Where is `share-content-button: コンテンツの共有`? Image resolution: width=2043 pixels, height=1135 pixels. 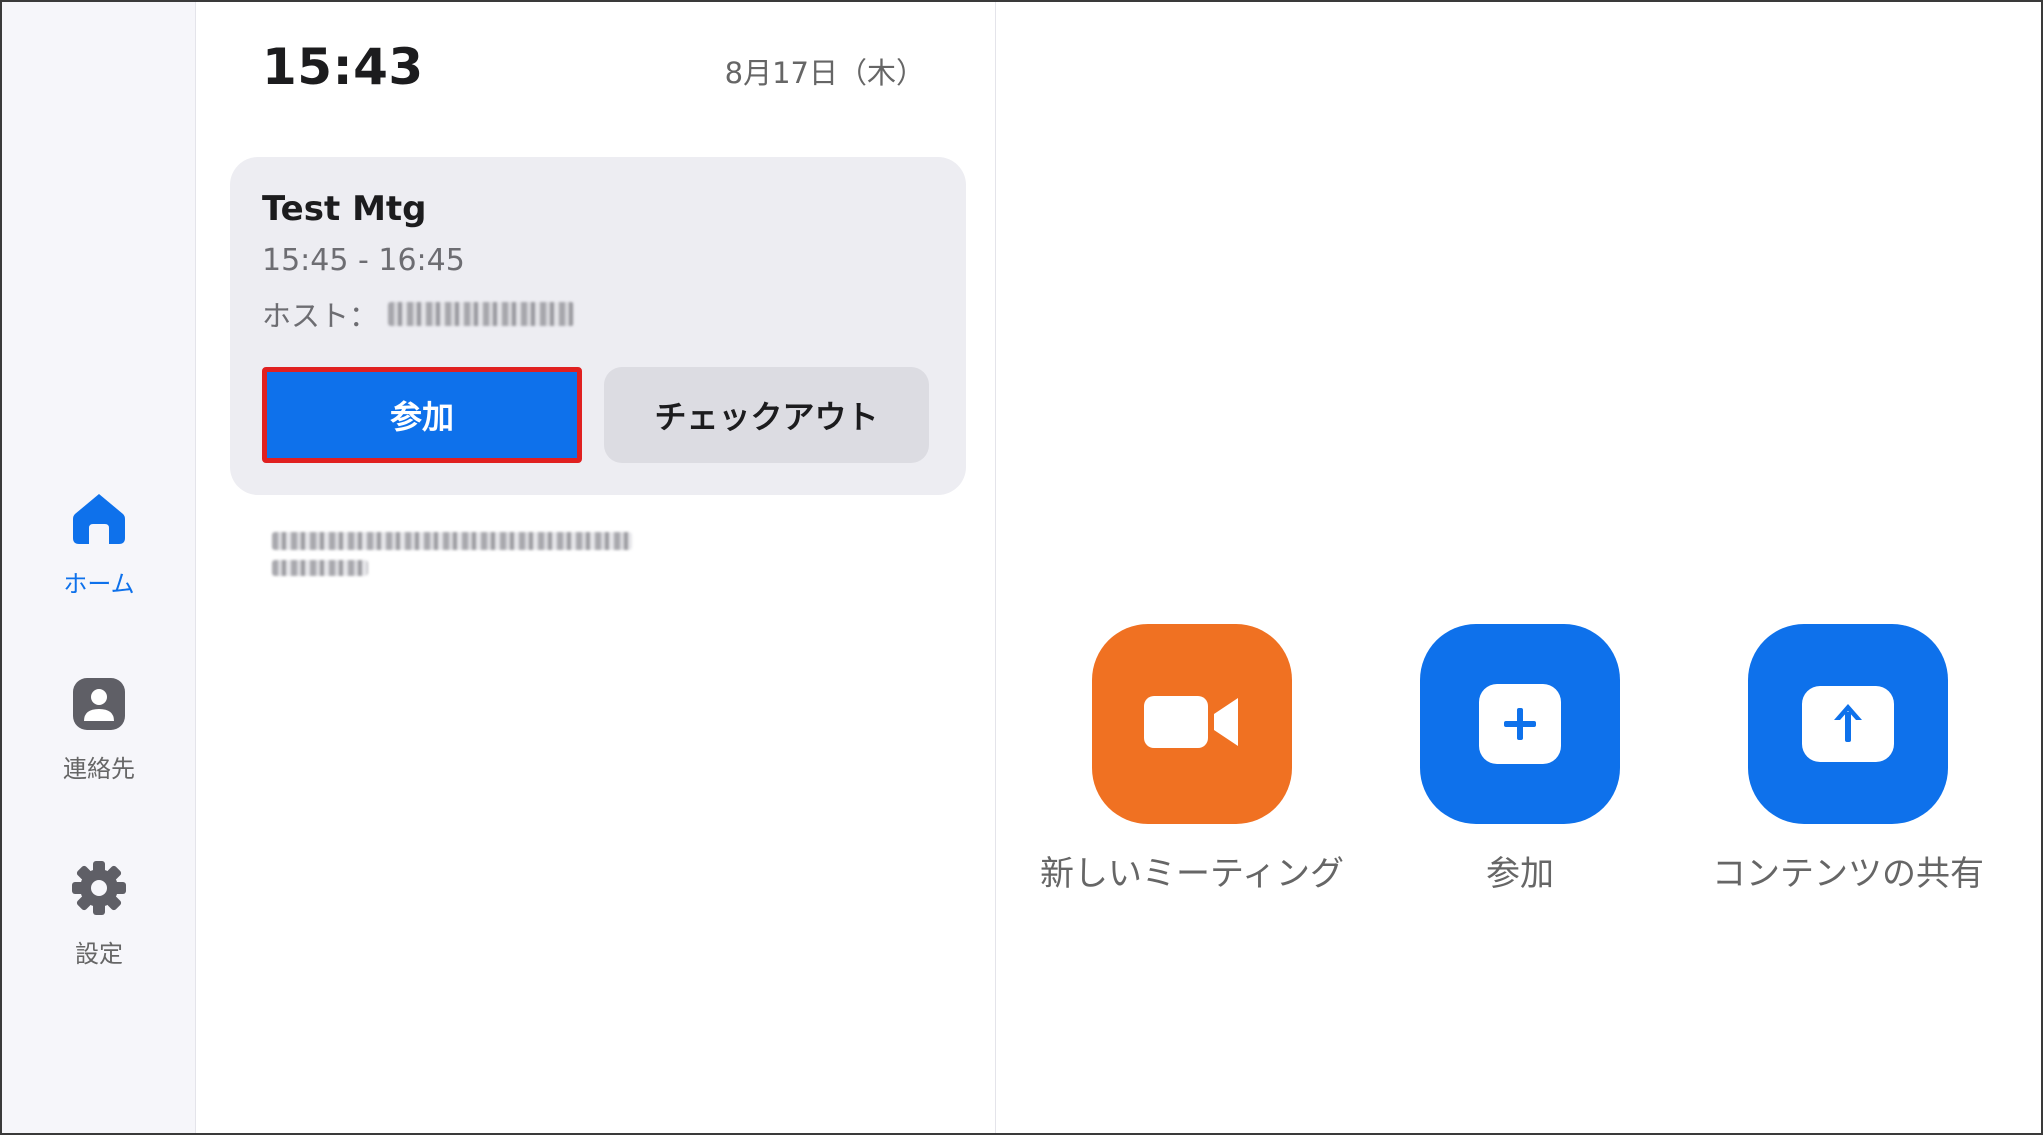 share-content-button: コンテンツの共有 is located at coordinates (1848, 759).